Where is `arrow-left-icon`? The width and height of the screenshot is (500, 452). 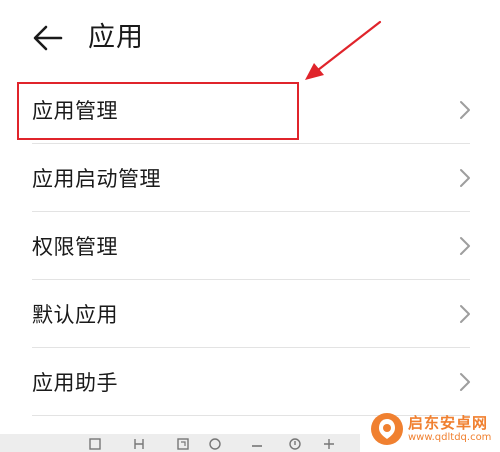 arrow-left-icon is located at coordinates (48, 38).